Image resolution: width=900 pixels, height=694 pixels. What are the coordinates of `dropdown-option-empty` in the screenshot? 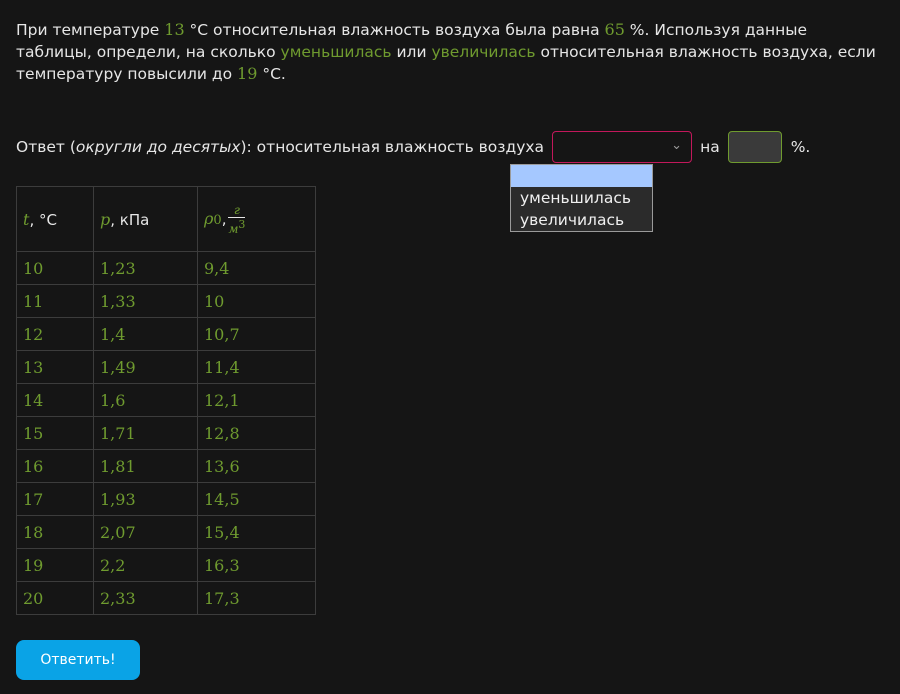 It's located at (581, 176).